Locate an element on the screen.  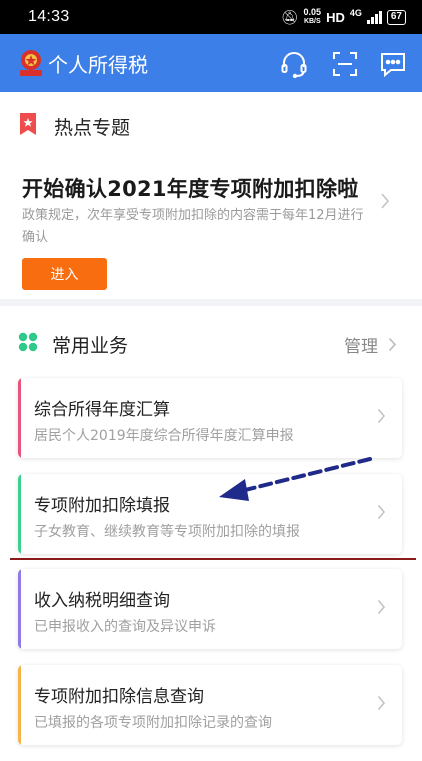
status-time: 14:33 is located at coordinates (49, 16).